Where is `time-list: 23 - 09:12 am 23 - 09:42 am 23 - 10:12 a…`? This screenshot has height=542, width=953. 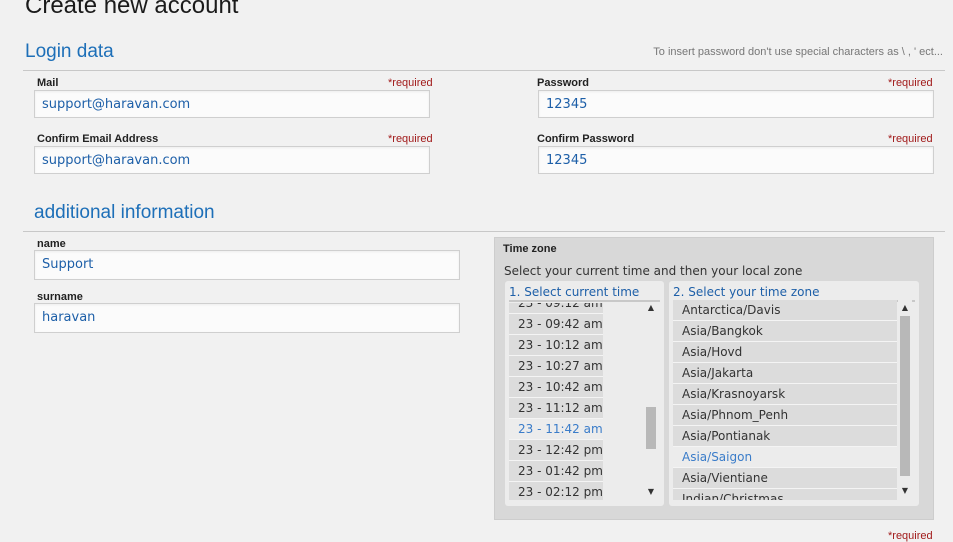
time-list: 23 - 09:12 am 23 - 09:42 am 23 - 10:12 a… is located at coordinates (575, 401).